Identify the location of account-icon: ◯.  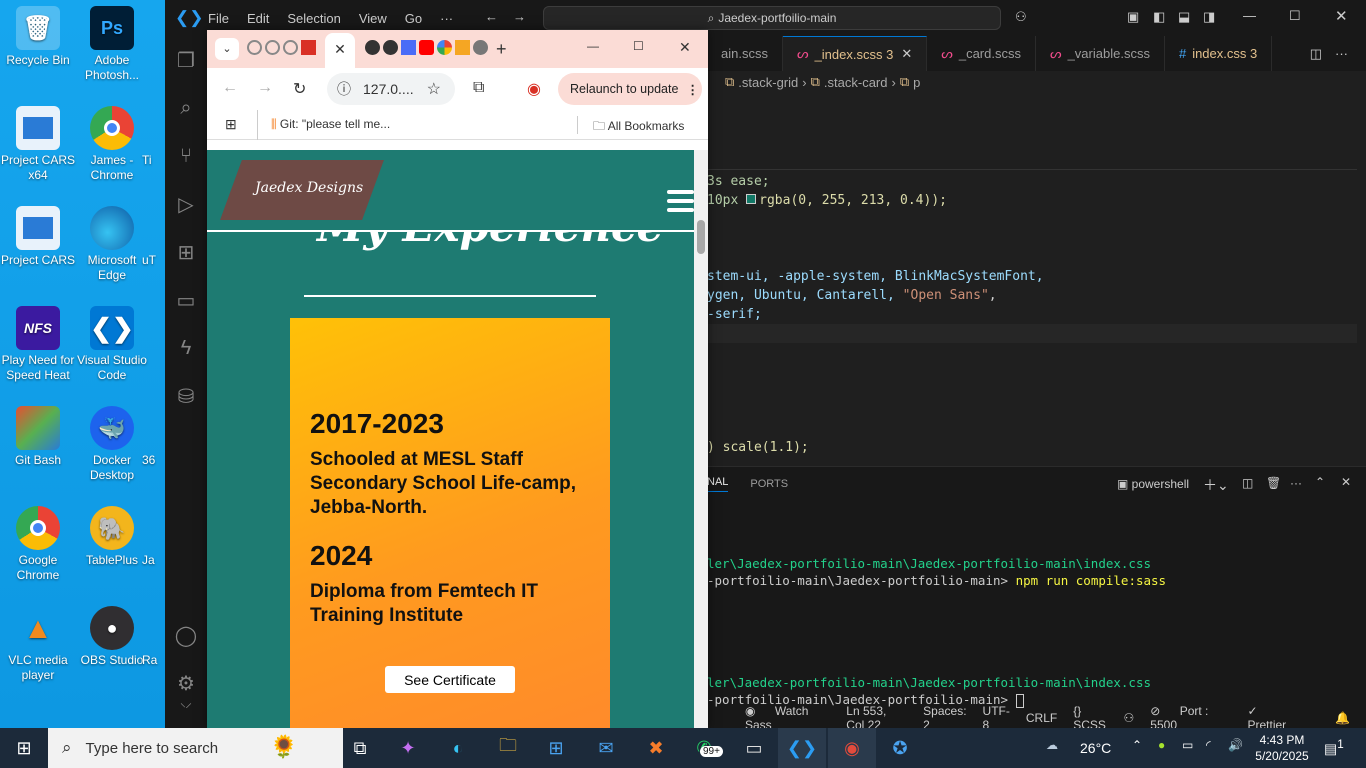
(186, 635).